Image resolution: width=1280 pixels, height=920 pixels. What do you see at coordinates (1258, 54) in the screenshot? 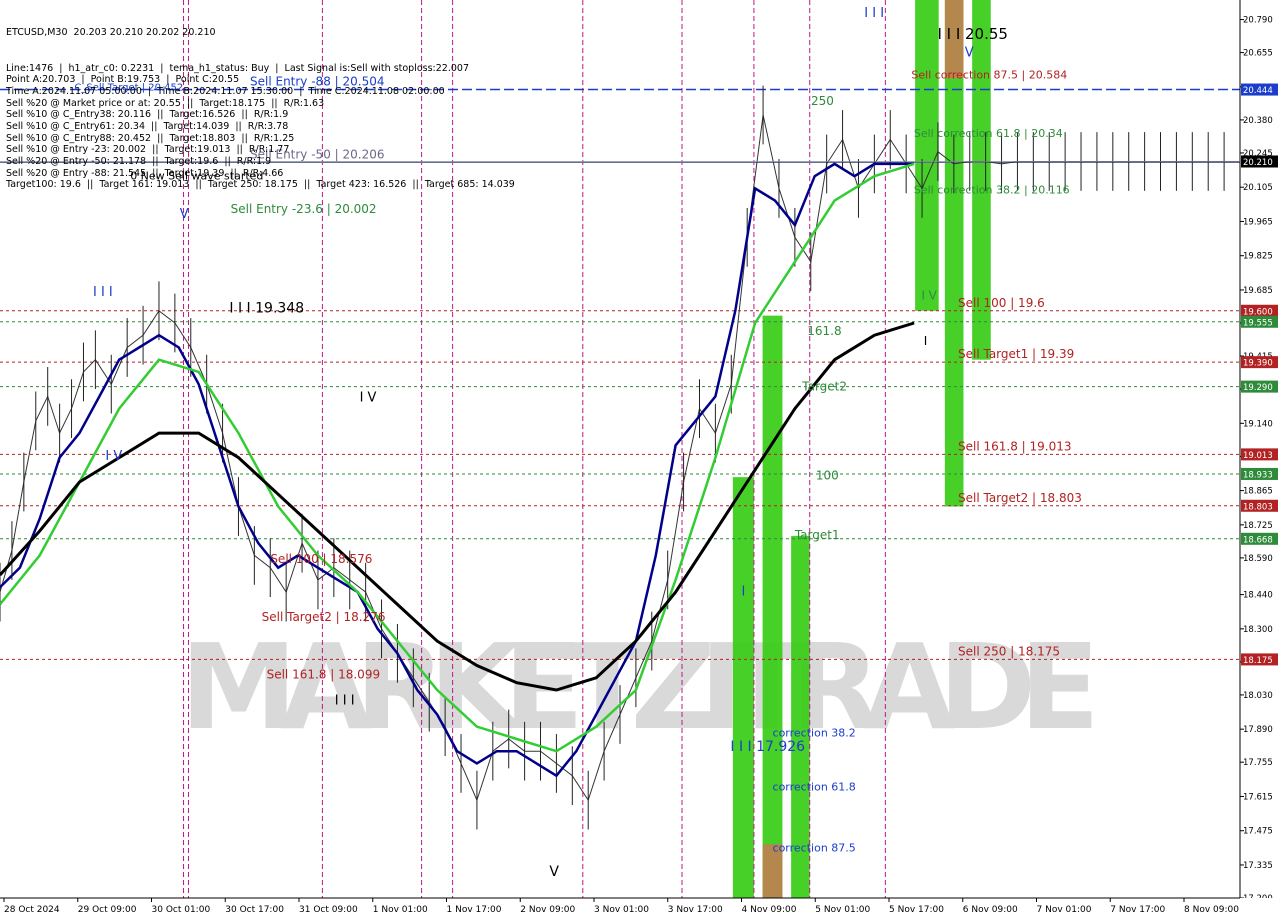
I see `y-tick-label: 20.655` at bounding box center [1258, 54].